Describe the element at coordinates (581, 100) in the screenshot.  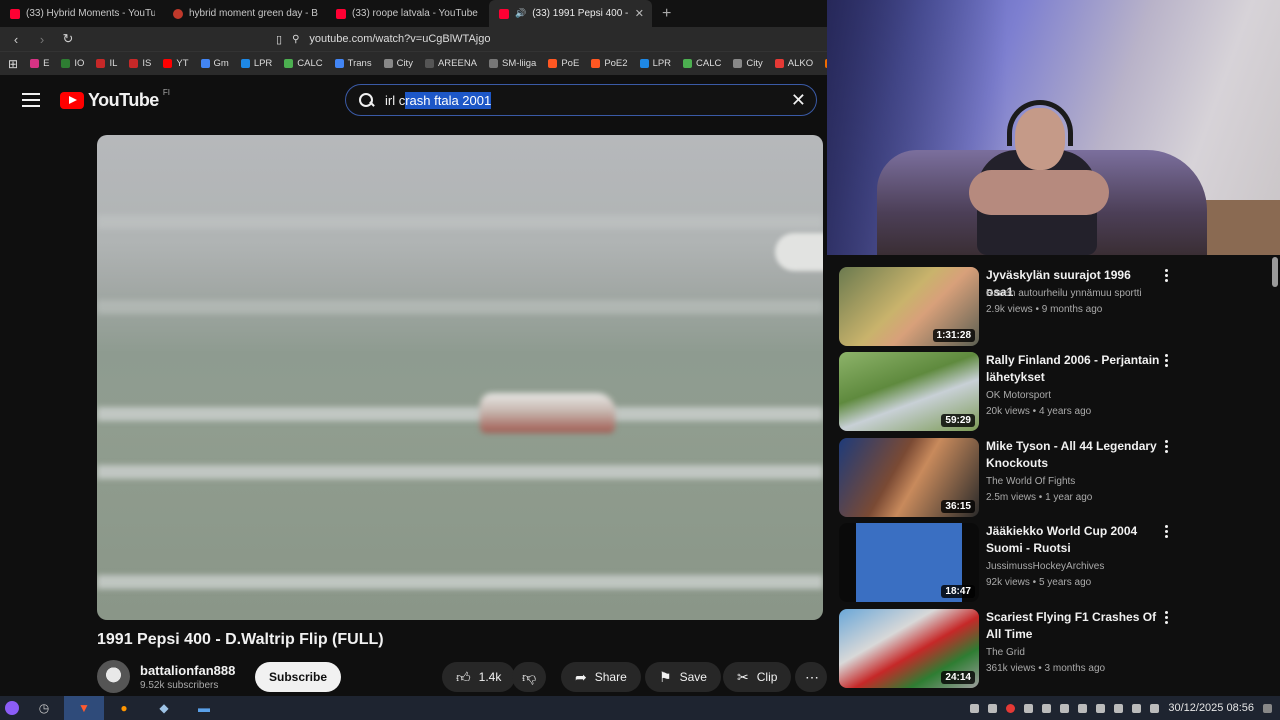
I see `search-input: irl crash ftala 2001 ✕` at that location.